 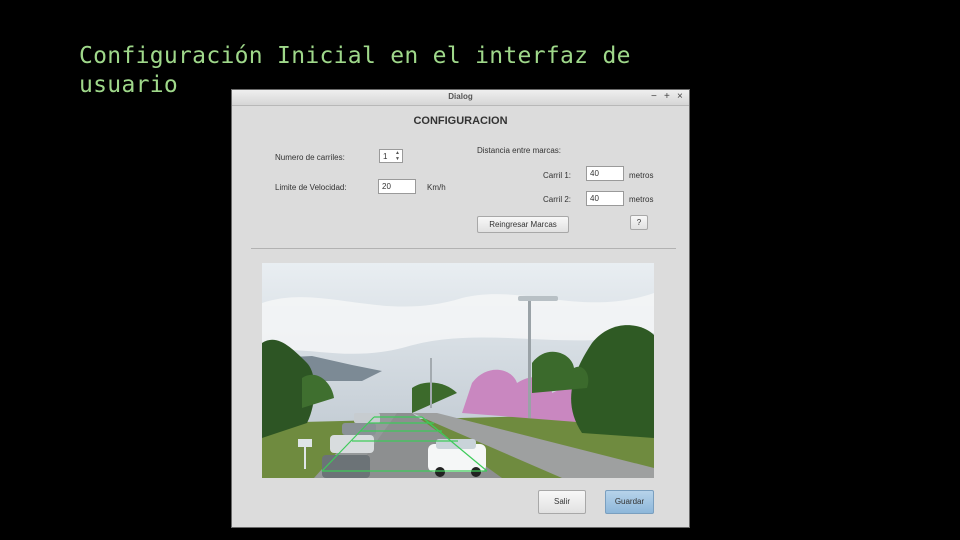 I want to click on spinner-arrows-icon: ▲ ▼, so click(x=397, y=156).